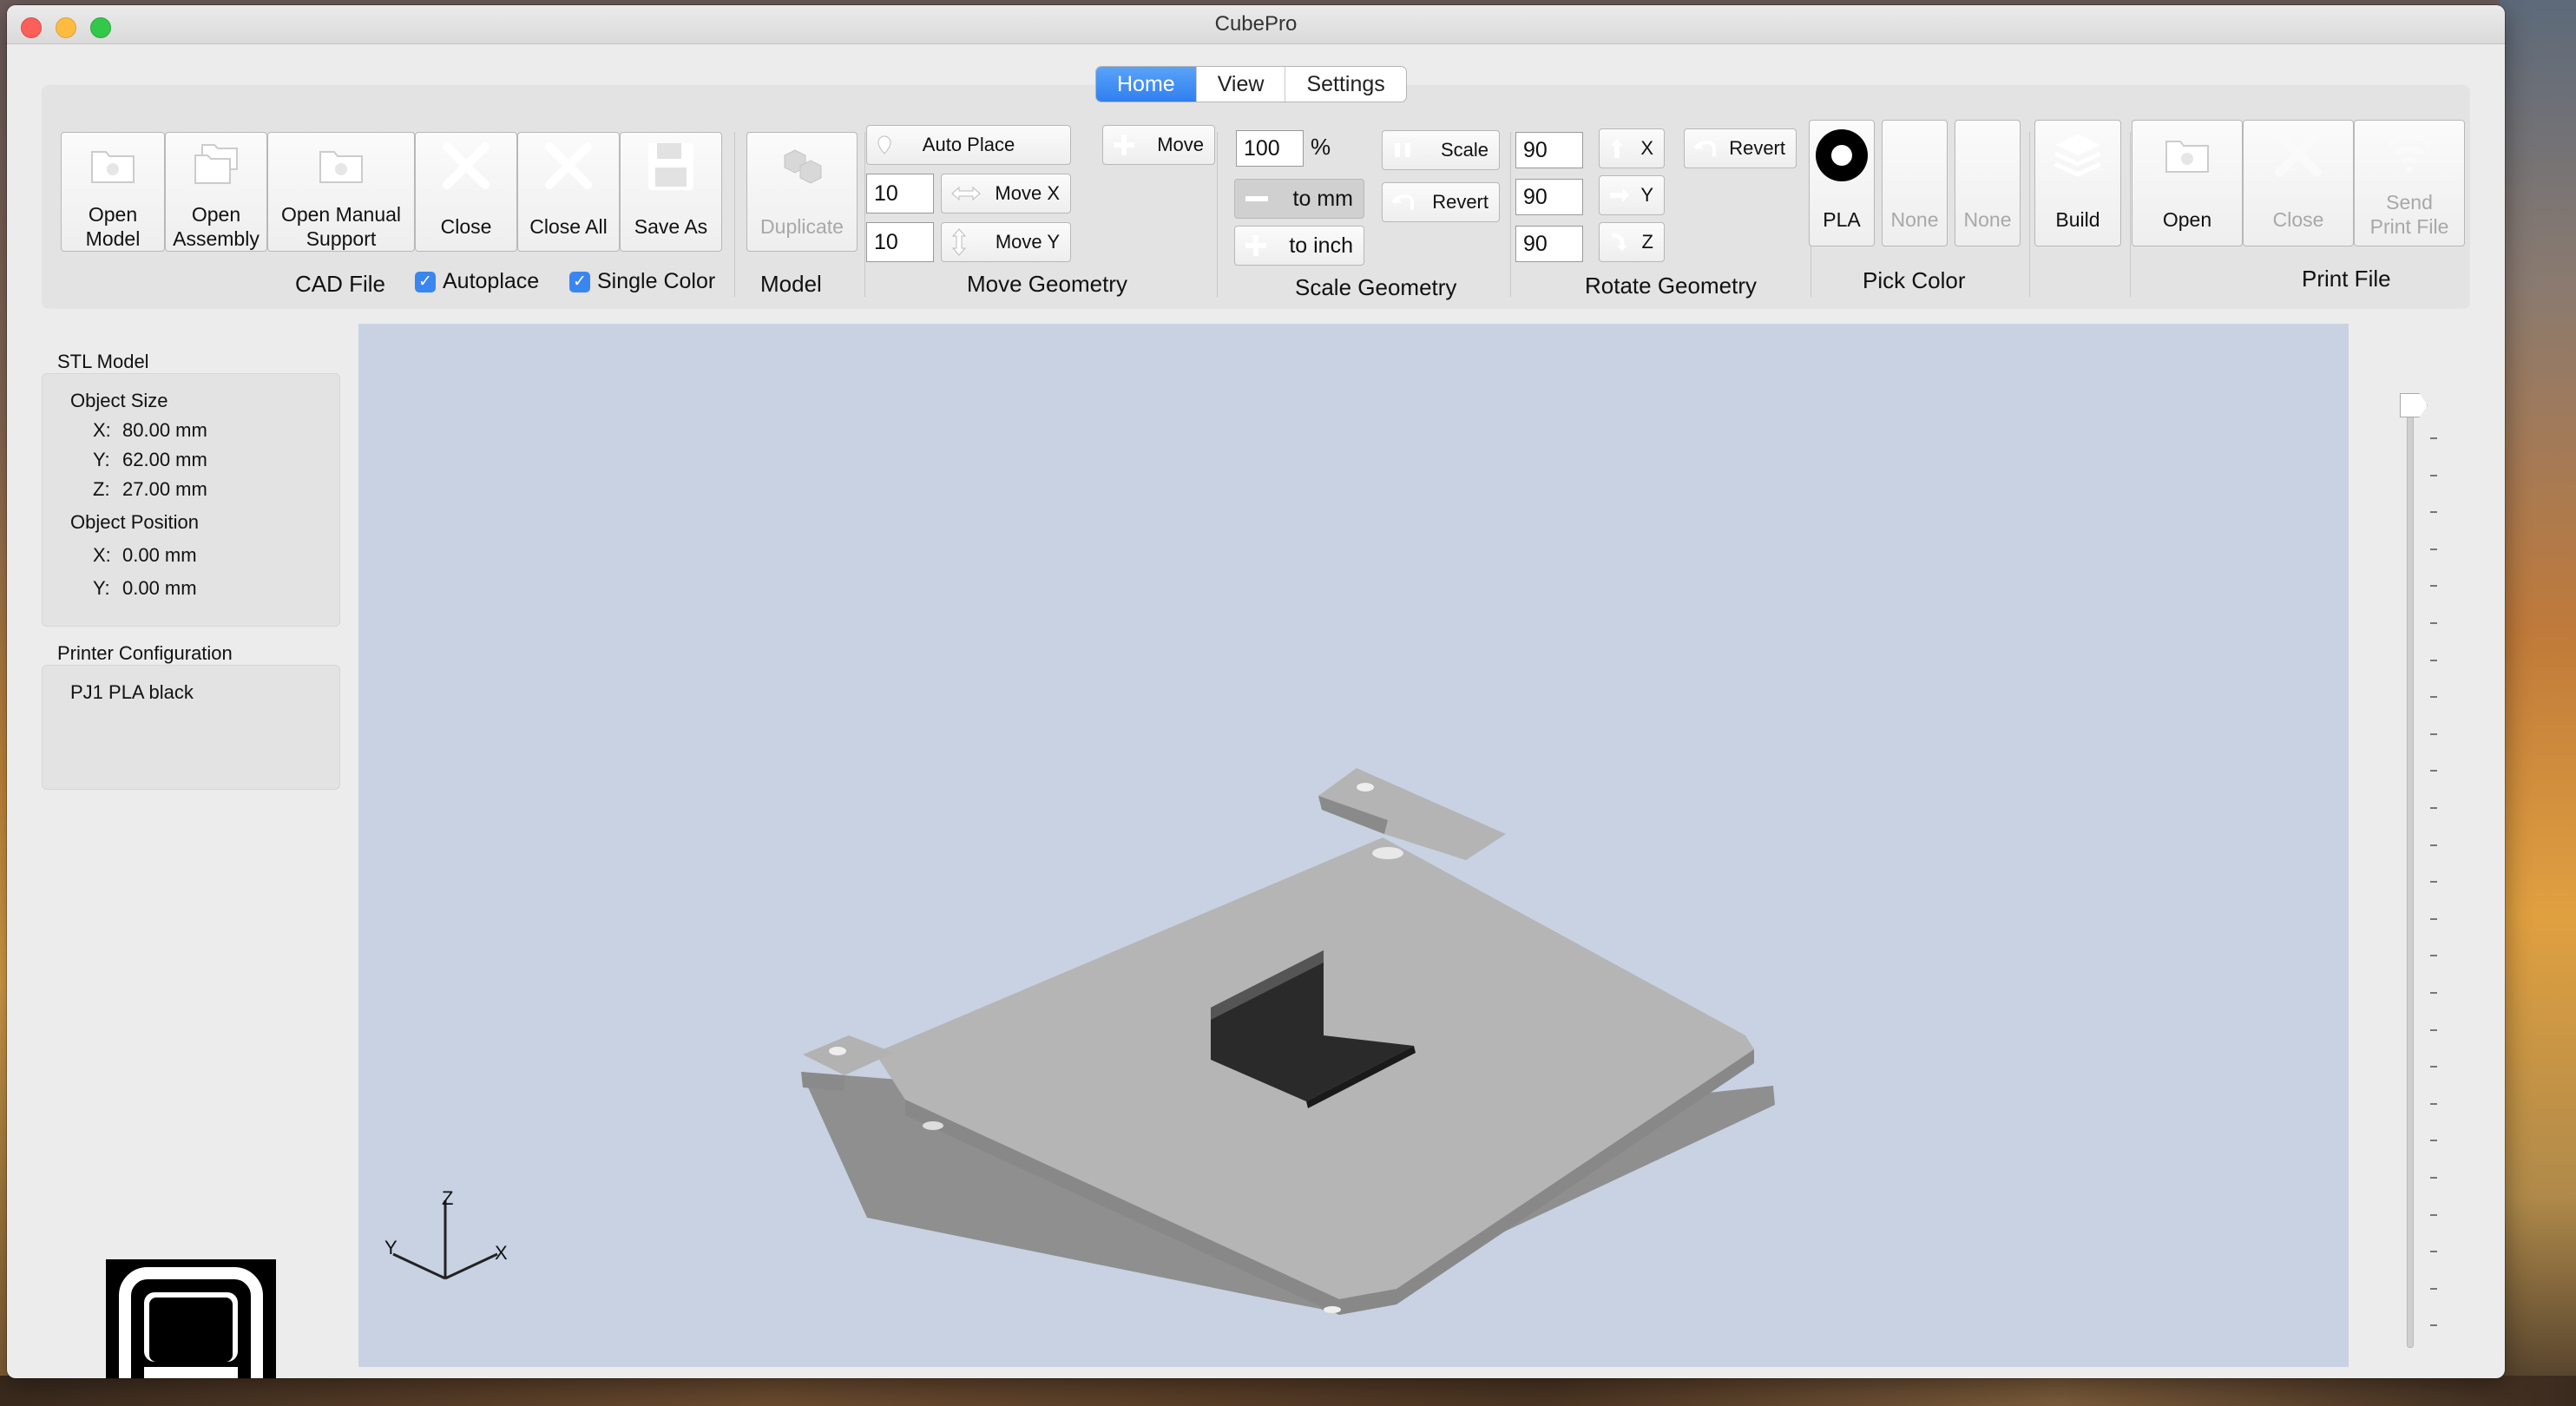  Describe the element at coordinates (568, 227) in the screenshot. I see `close-all-label: Close All` at that location.